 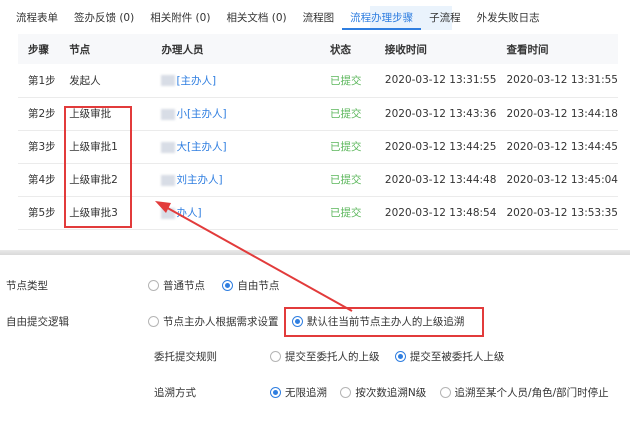 I want to click on radio-label: 提交至委托人的上级, so click(x=332, y=357).